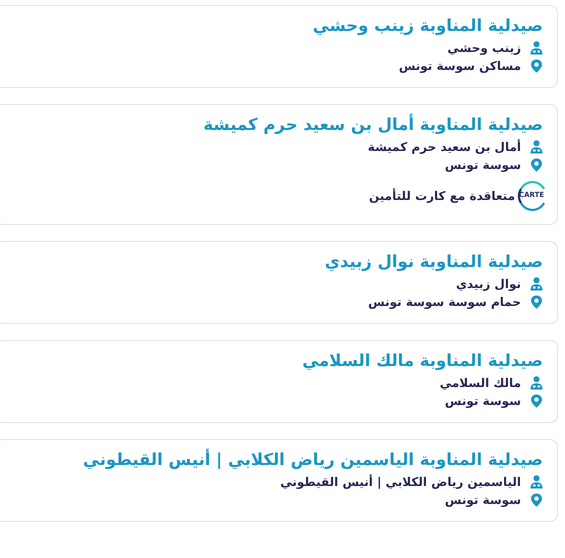  I want to click on insurance-label: متعاقدة مع كارت للتأمين, so click(441, 196).